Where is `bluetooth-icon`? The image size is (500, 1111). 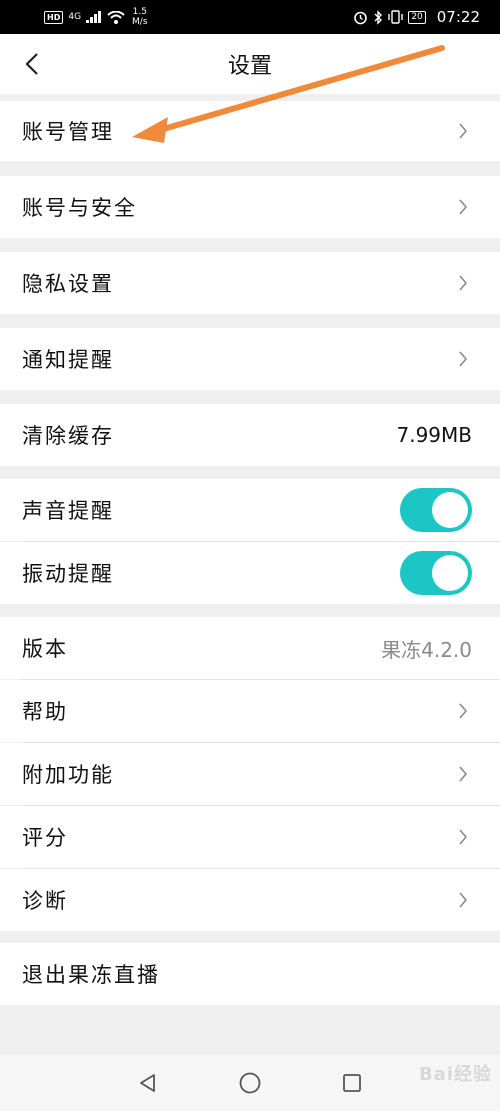
bluetooth-icon is located at coordinates (378, 17).